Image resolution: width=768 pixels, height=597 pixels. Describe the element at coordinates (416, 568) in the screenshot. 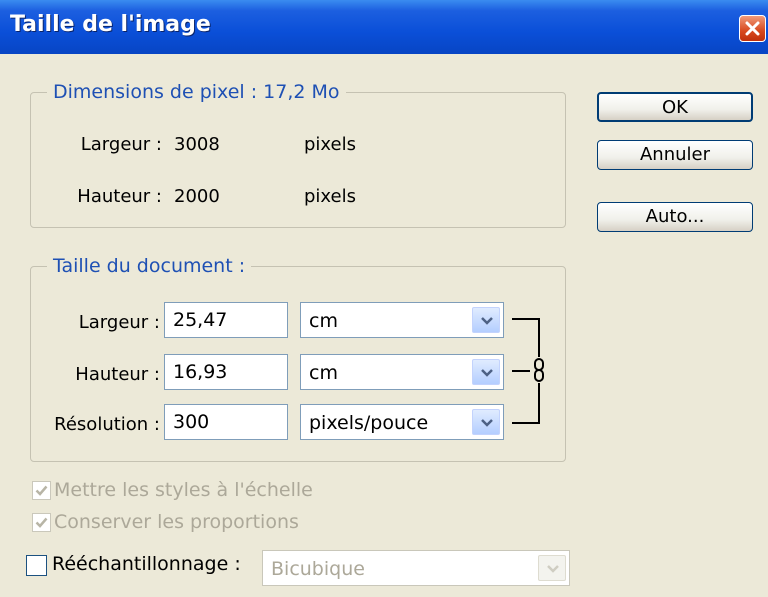

I see `resample-method-select: Bicubique` at that location.